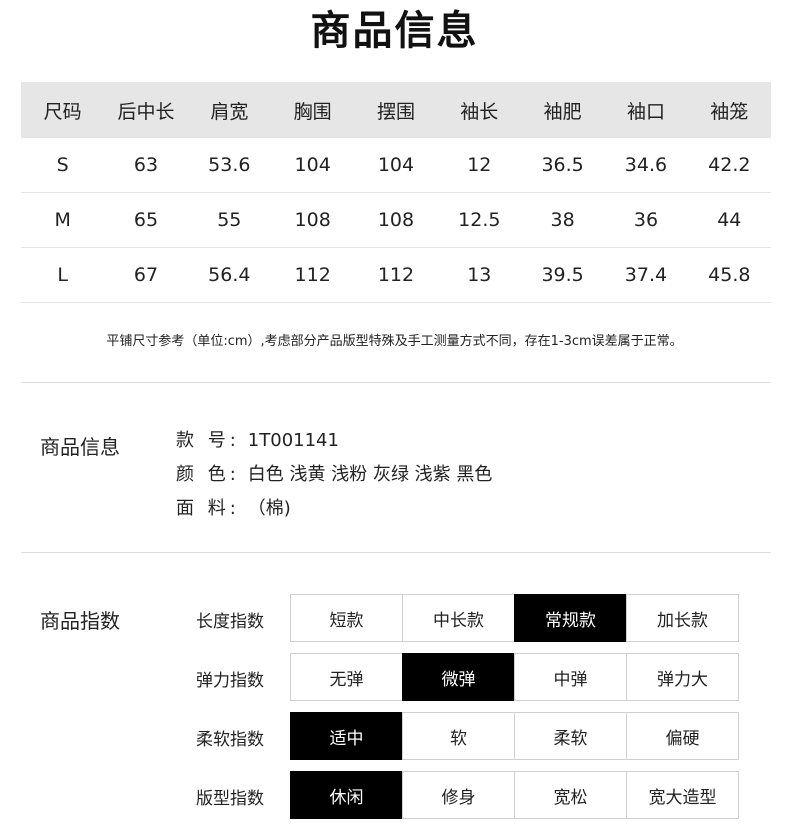 Image resolution: width=789 pixels, height=834 pixels. What do you see at coordinates (646, 110) in the screenshot?
I see `header-cell: 袖口` at bounding box center [646, 110].